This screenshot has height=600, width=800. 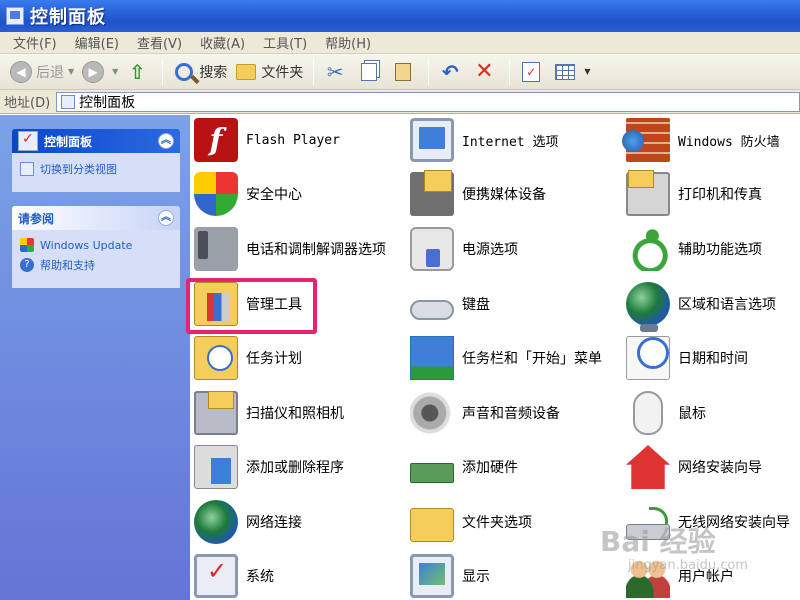 I want to click on highlight-annotation, so click(x=251, y=306).